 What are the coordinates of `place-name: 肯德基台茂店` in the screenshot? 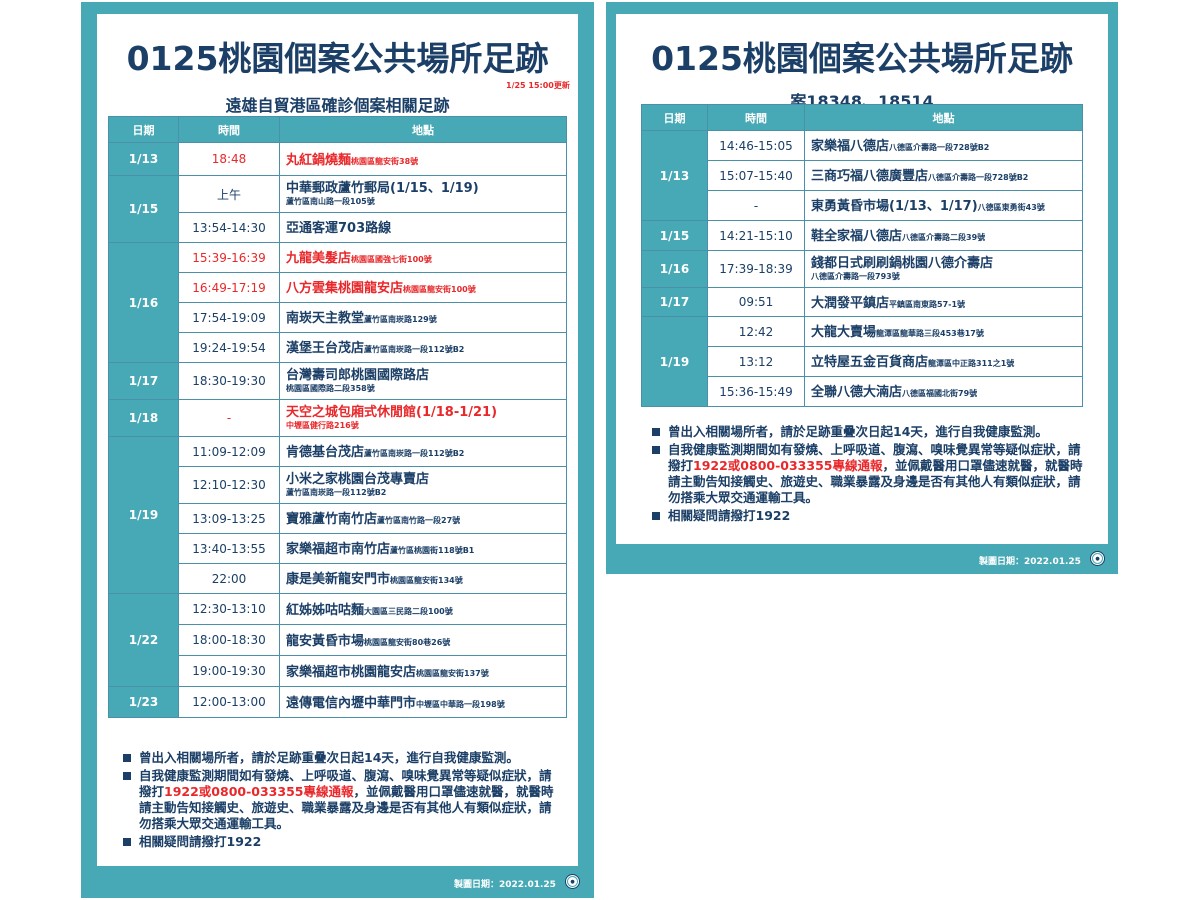 It's located at (325, 453).